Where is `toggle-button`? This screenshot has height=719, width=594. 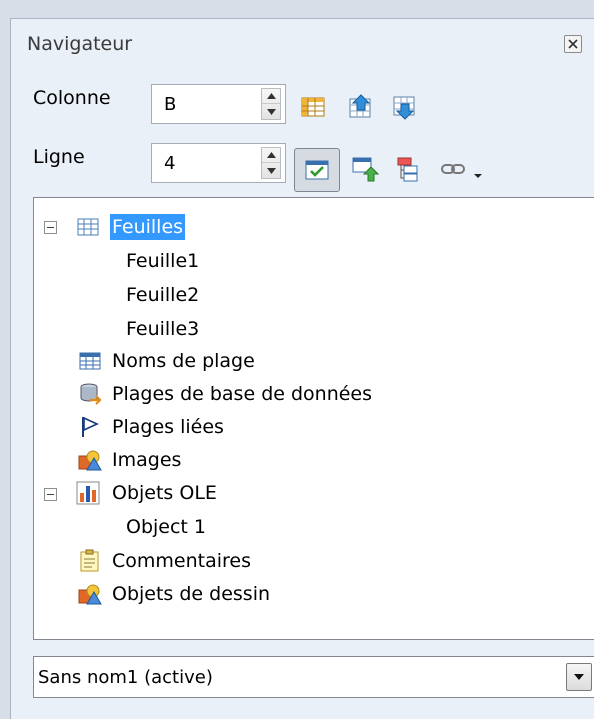
toggle-button is located at coordinates (365, 169).